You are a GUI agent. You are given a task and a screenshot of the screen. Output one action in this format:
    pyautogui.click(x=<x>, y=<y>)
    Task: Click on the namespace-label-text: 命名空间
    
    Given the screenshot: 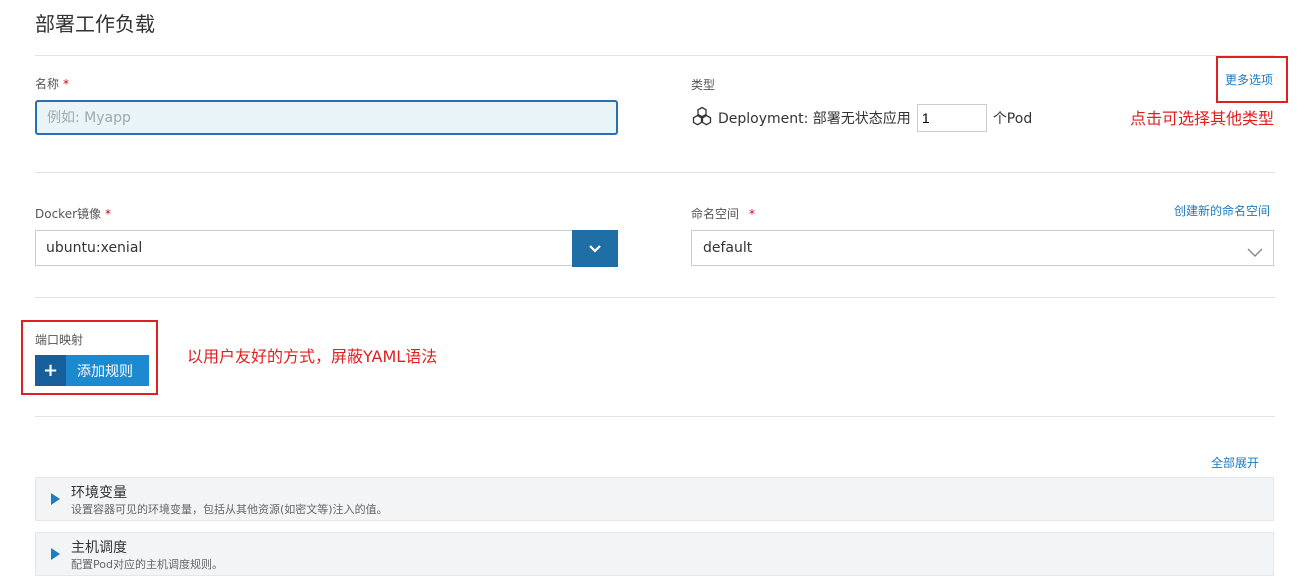 What is the action you would take?
    pyautogui.click(x=715, y=214)
    